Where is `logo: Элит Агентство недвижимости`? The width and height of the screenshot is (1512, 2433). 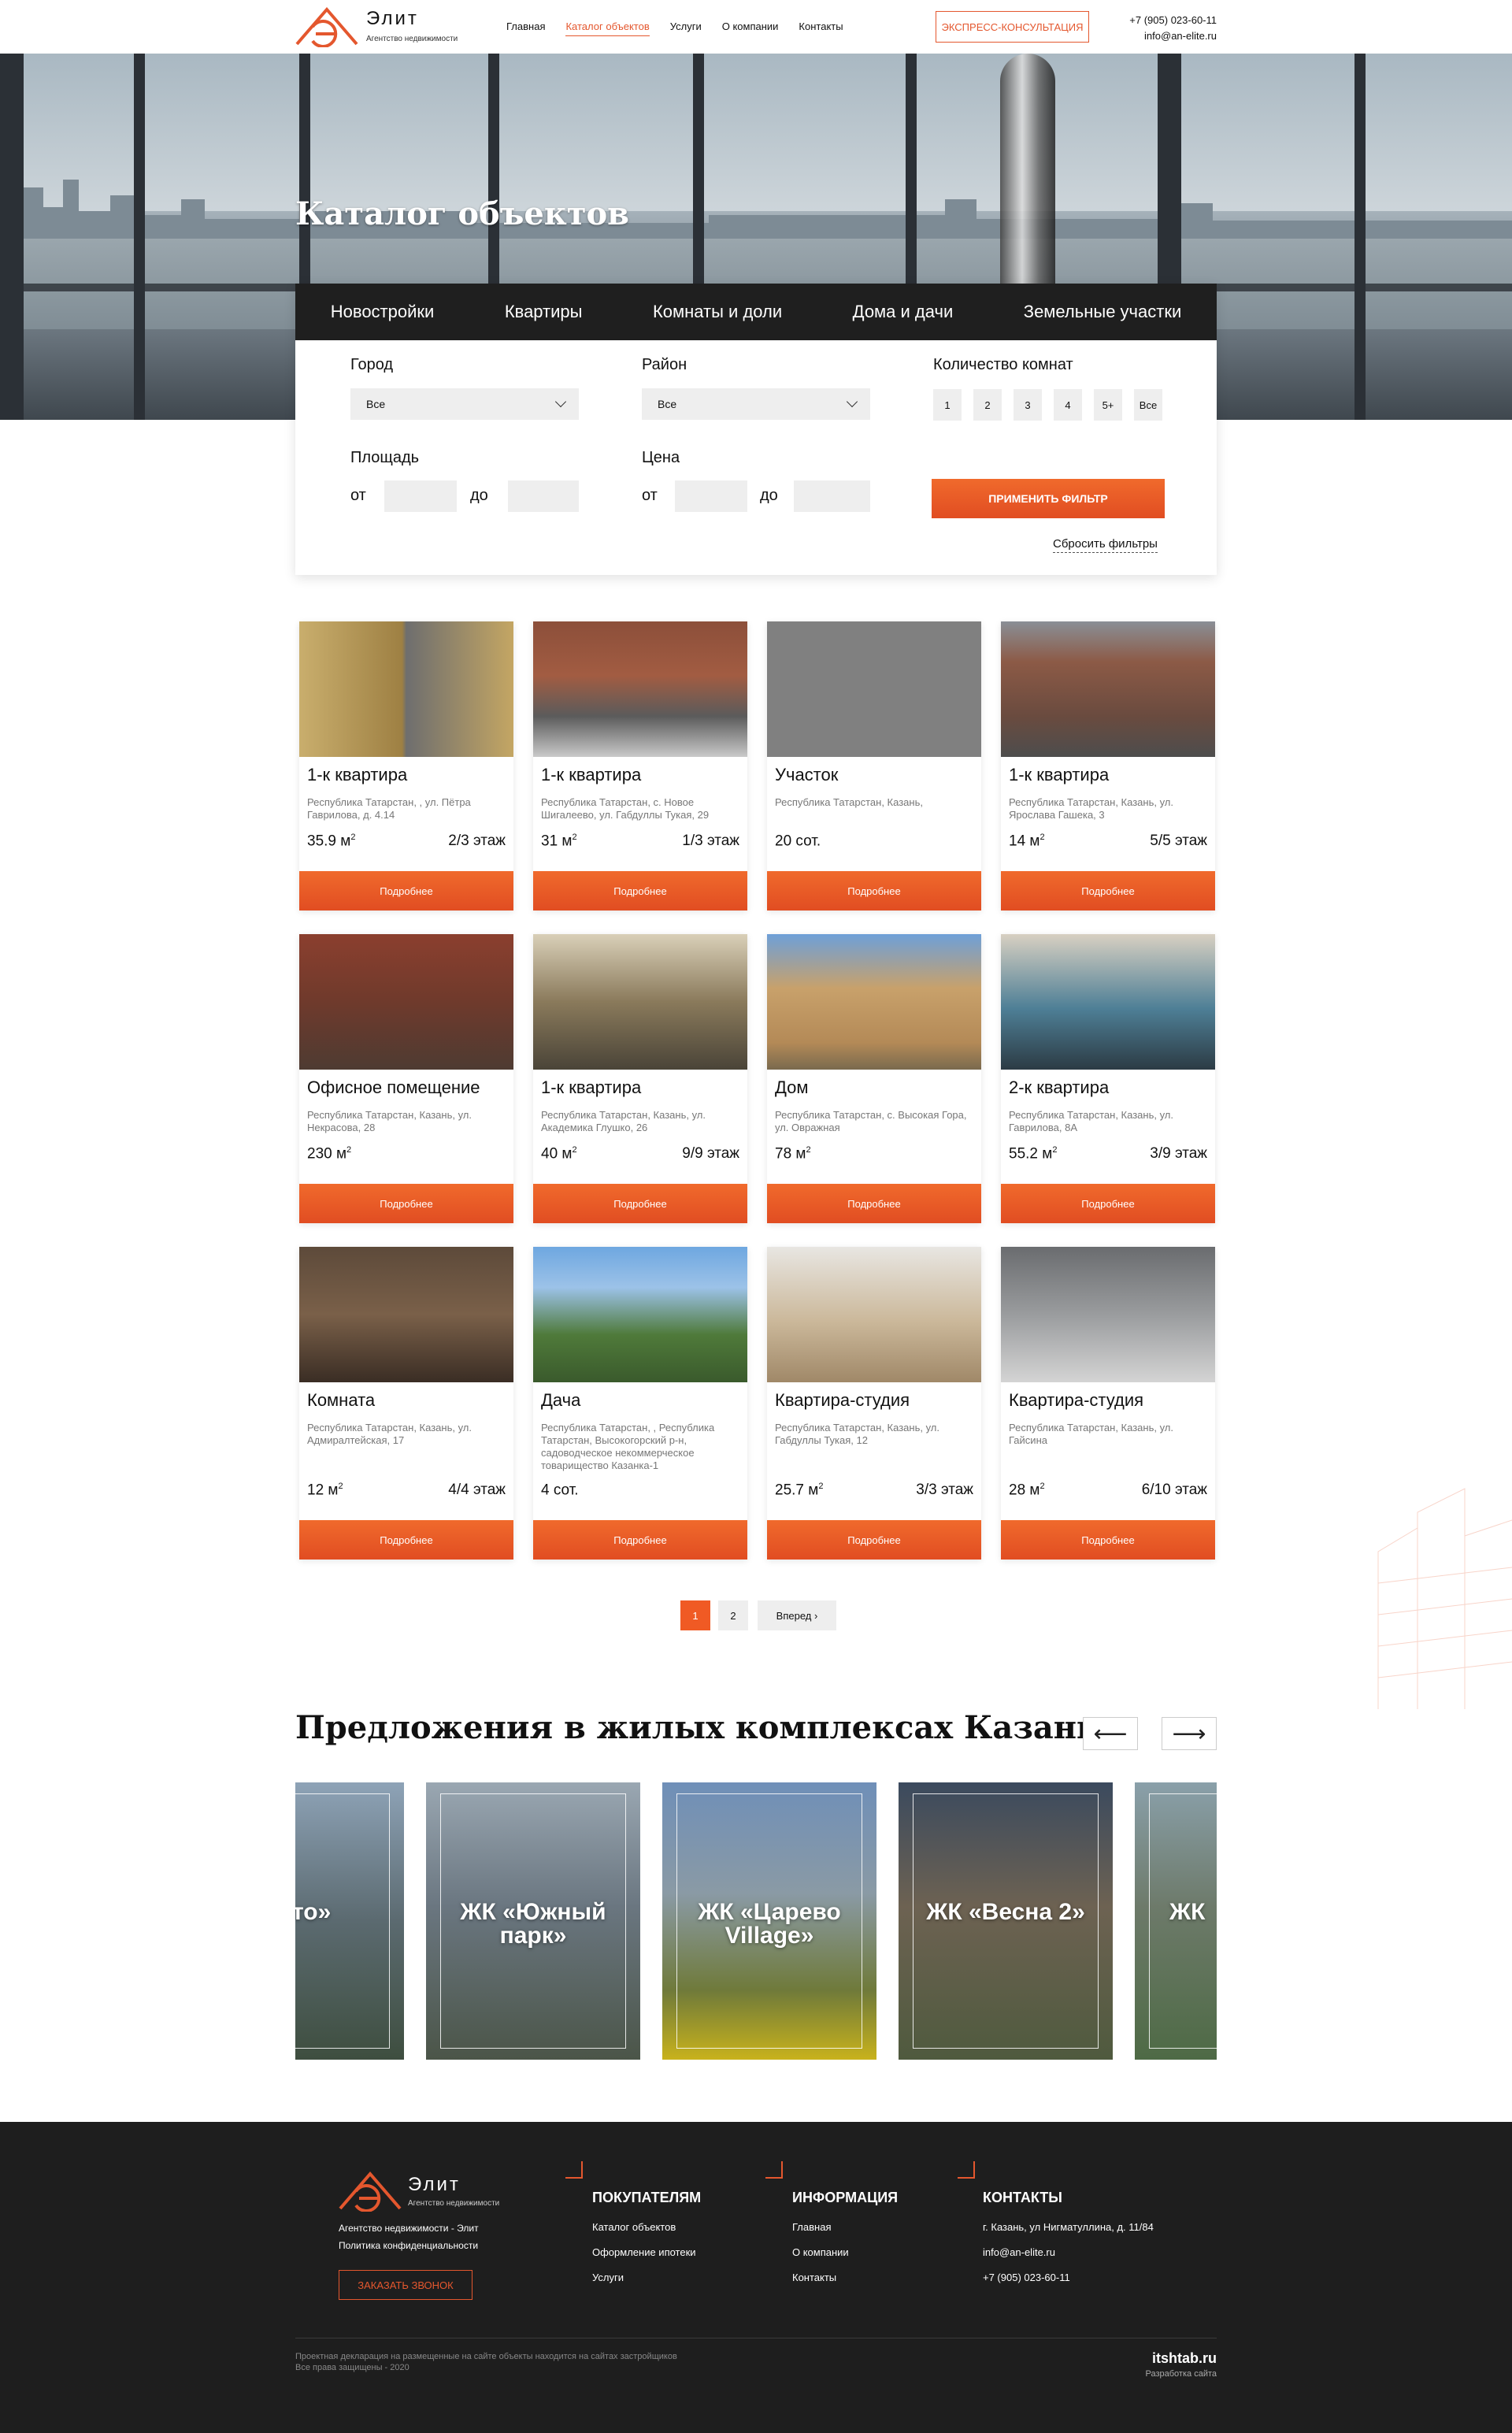
logo: Элит Агентство недвижимости is located at coordinates (376, 26).